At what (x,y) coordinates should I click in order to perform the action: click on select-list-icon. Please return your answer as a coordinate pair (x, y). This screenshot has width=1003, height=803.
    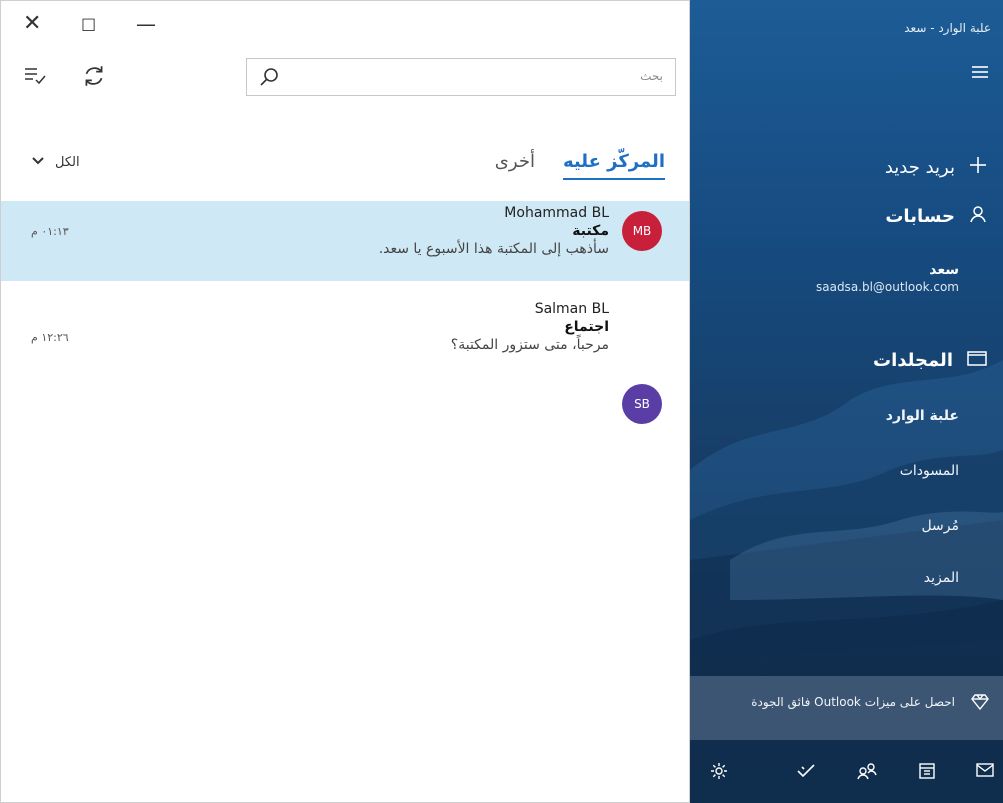
    Looking at the image, I should click on (35, 77).